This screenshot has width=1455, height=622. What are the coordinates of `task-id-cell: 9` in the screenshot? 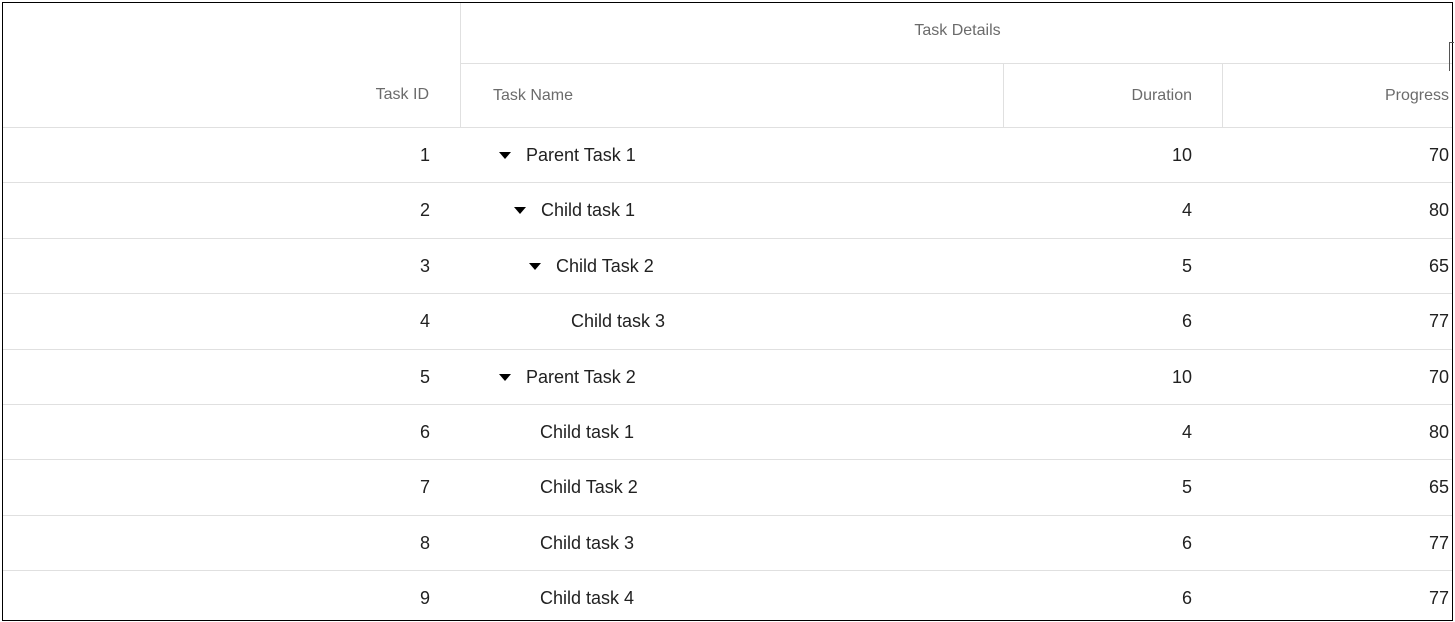 It's located at (424, 598).